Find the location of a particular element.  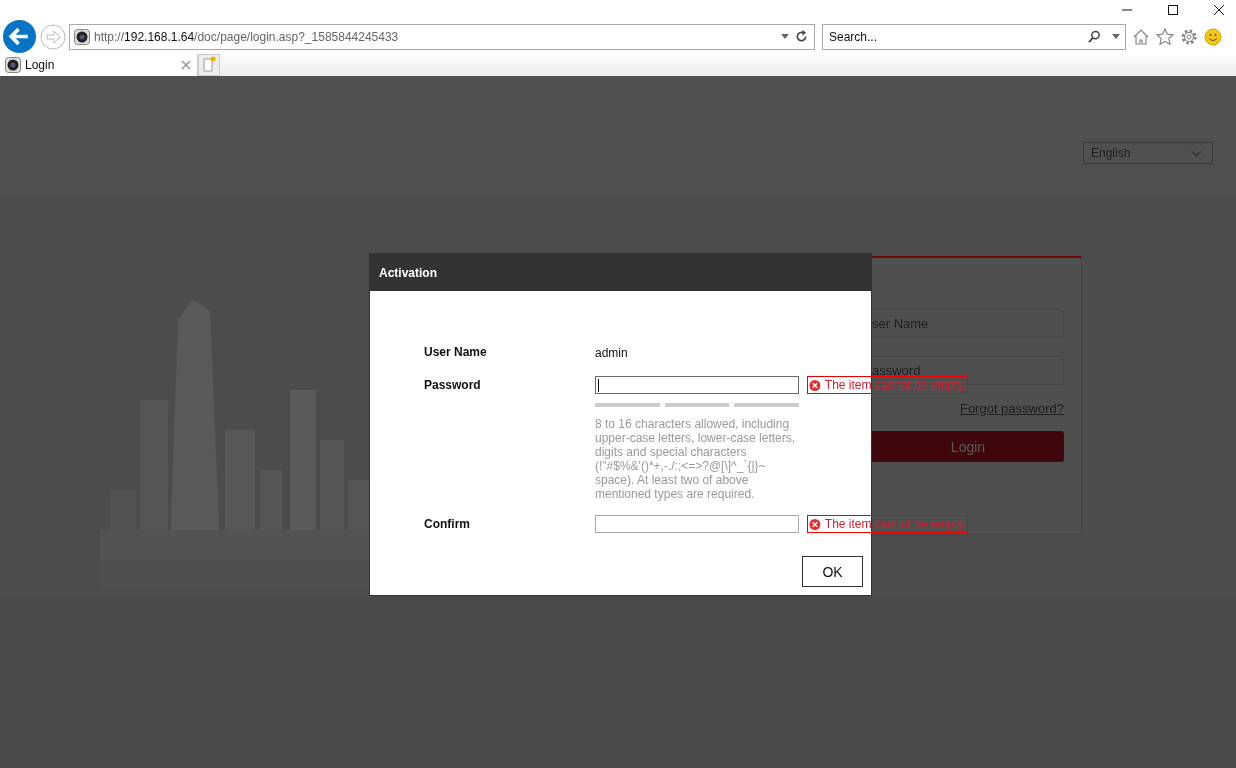

ok-button: OK is located at coordinates (832, 571).